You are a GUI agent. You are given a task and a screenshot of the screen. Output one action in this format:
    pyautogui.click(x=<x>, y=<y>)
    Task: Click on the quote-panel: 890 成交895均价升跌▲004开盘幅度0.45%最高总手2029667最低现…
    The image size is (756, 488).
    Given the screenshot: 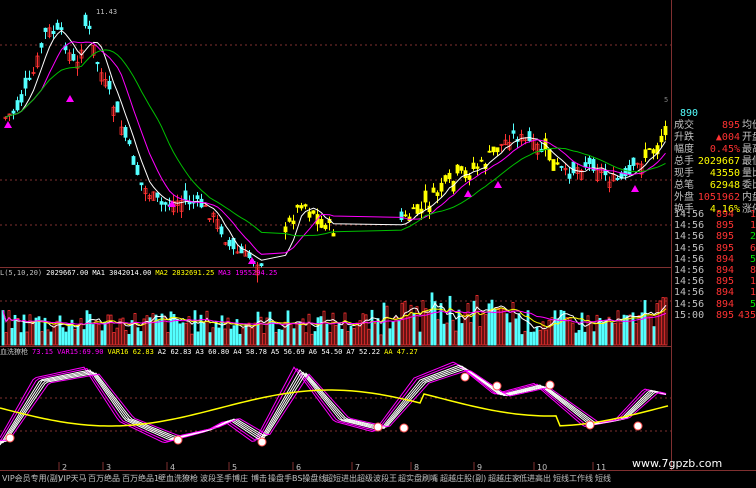 What is the action you would take?
    pyautogui.click(x=714, y=160)
    